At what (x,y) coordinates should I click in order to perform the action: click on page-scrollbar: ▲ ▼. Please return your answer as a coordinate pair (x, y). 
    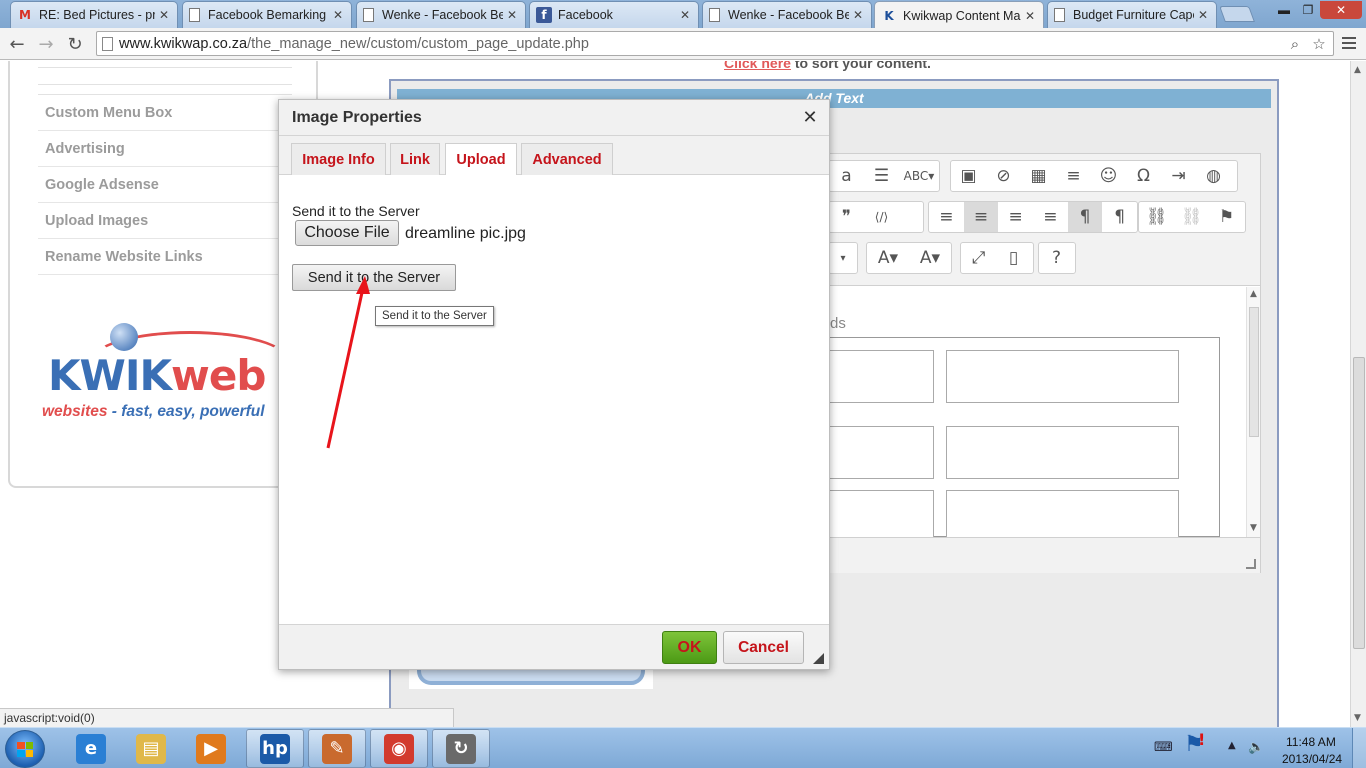
    Looking at the image, I should click on (1358, 394).